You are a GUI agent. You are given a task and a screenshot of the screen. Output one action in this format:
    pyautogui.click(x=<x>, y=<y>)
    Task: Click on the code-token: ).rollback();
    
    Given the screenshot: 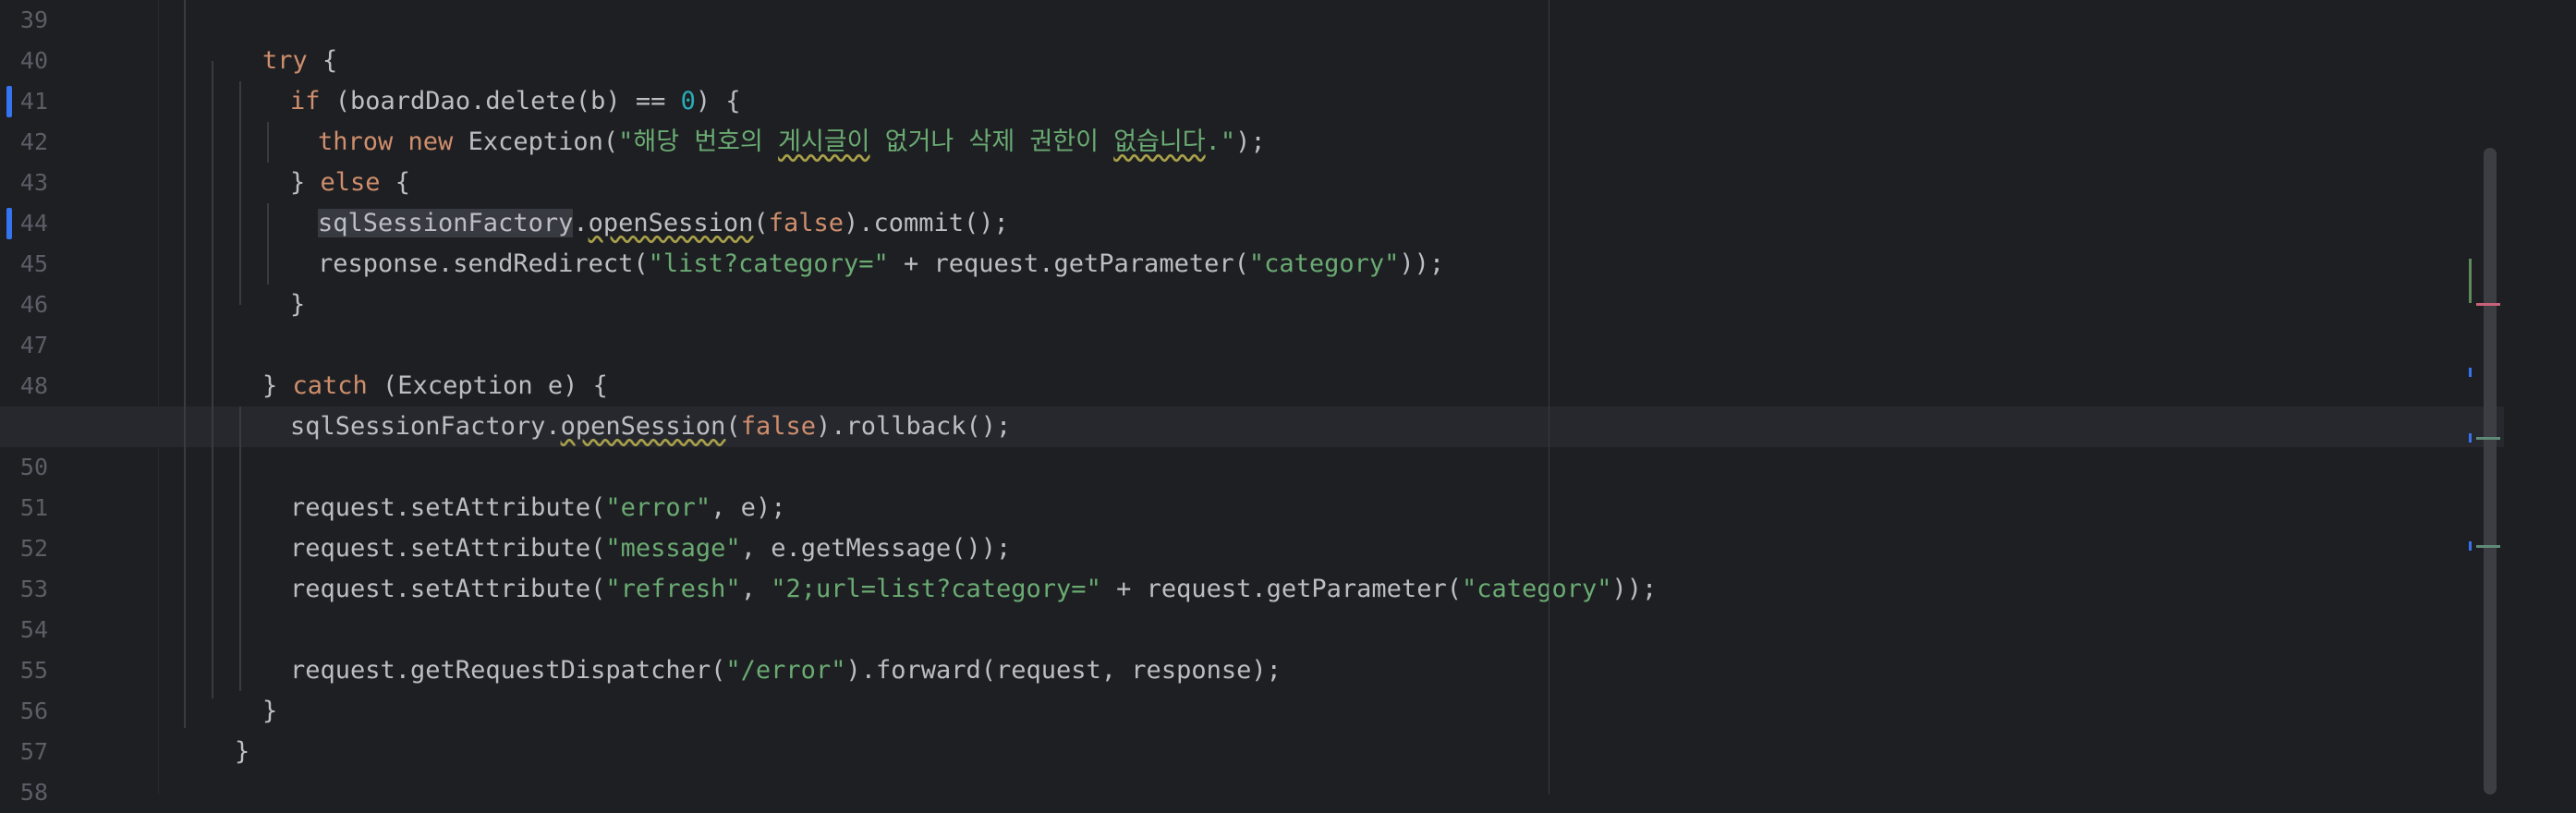 What is the action you would take?
    pyautogui.click(x=913, y=426)
    